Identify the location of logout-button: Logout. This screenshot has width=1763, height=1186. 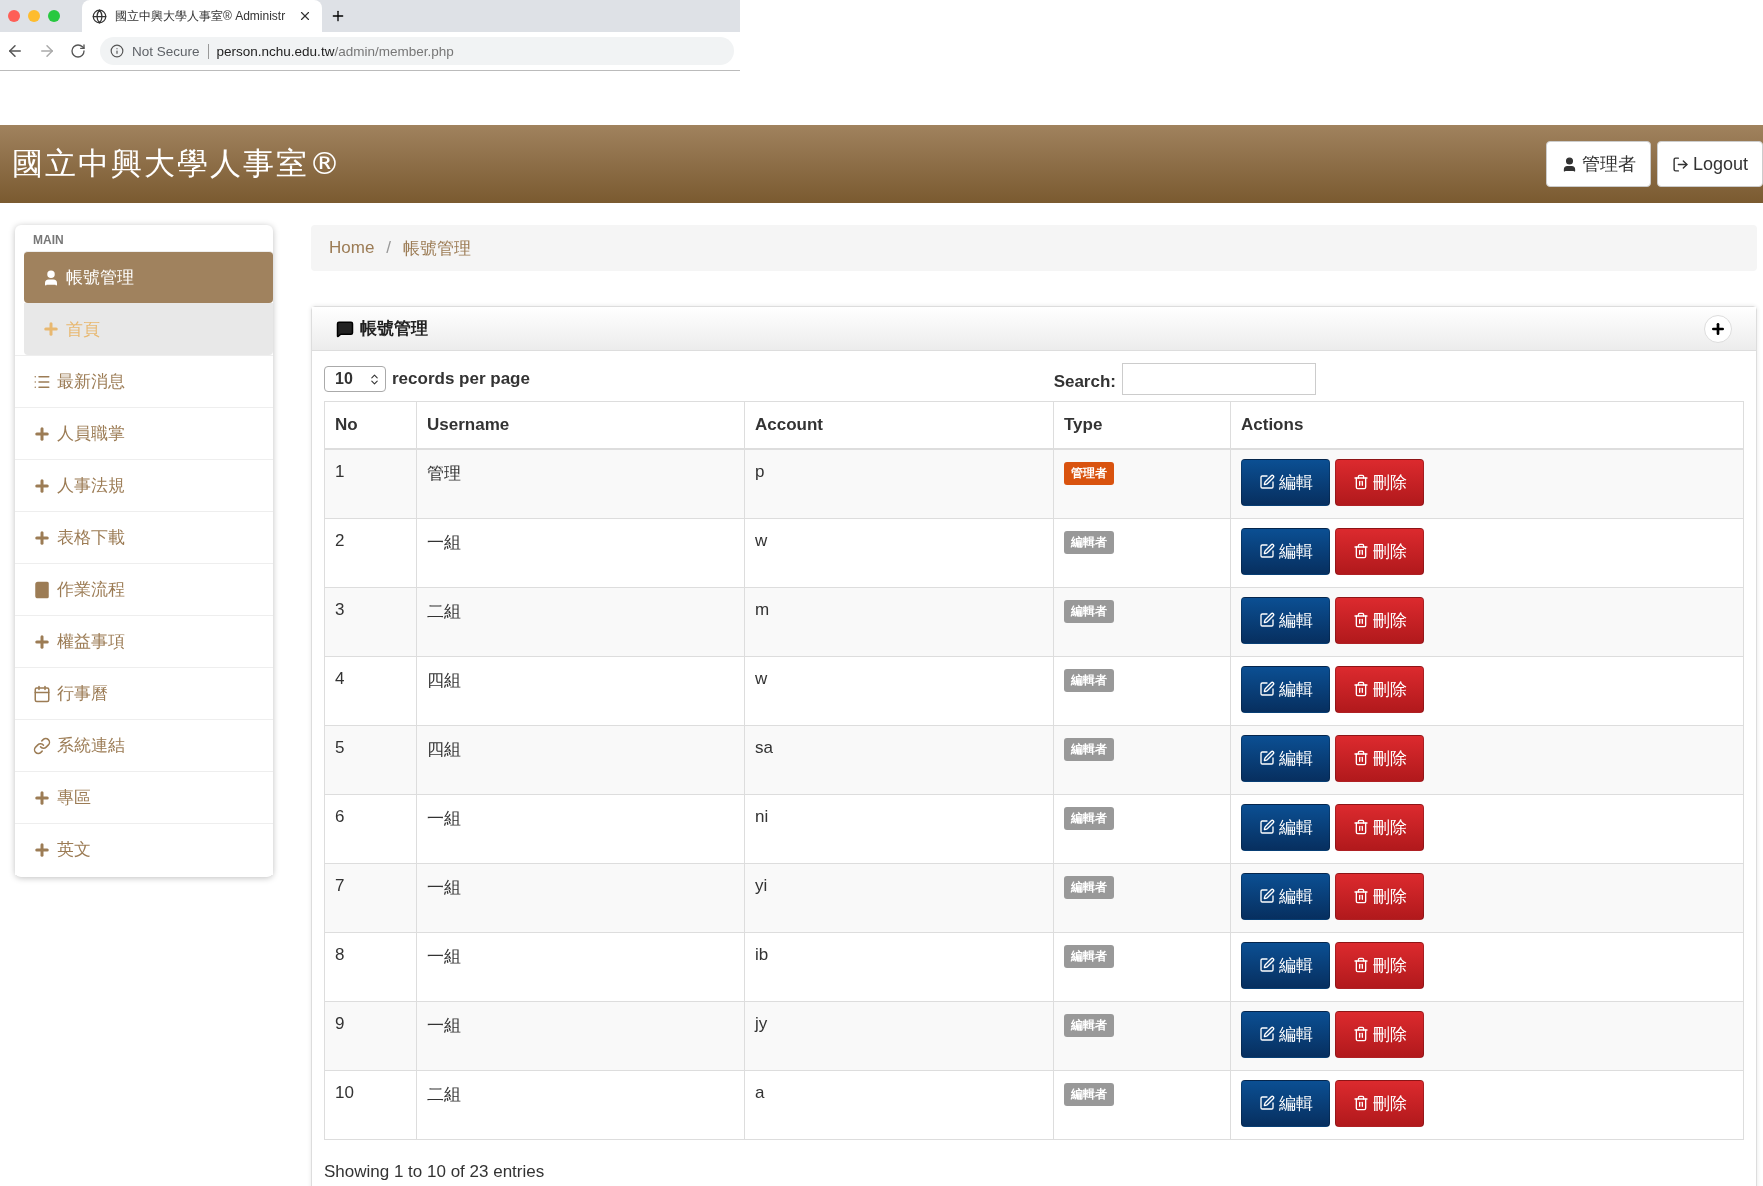
(1709, 164).